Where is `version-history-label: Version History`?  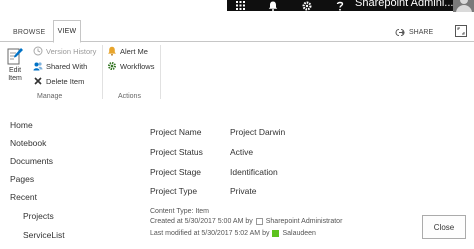
version-history-label: Version History is located at coordinates (71, 51).